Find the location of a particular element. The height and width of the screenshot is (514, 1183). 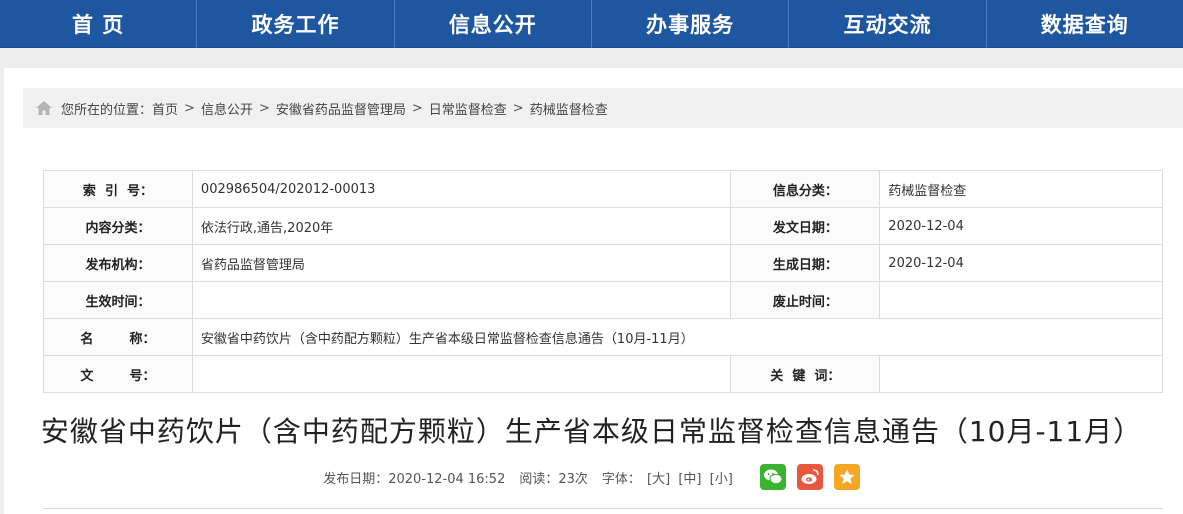

font-size-small-button: [小] is located at coordinates (721, 479).